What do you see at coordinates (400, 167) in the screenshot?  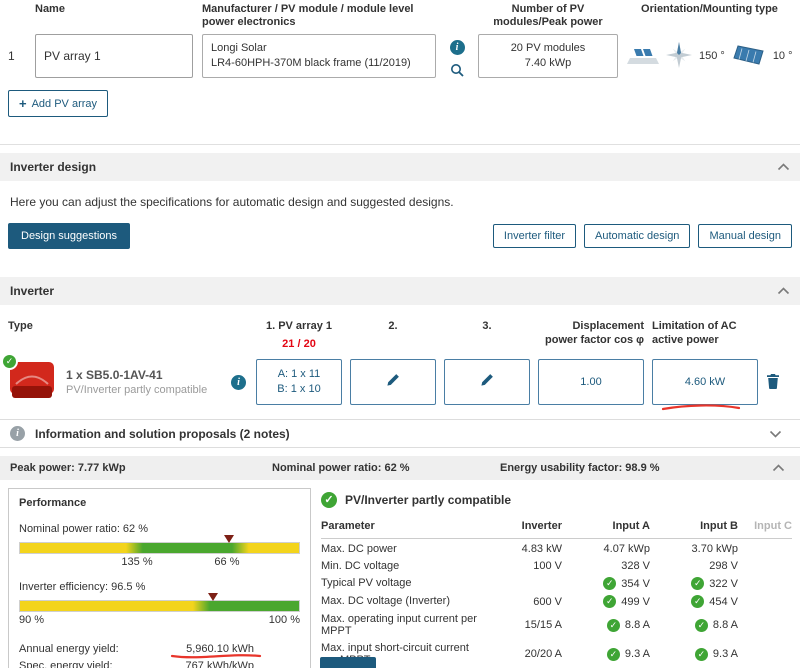 I see `inverter-design-section-header: Inverter design` at bounding box center [400, 167].